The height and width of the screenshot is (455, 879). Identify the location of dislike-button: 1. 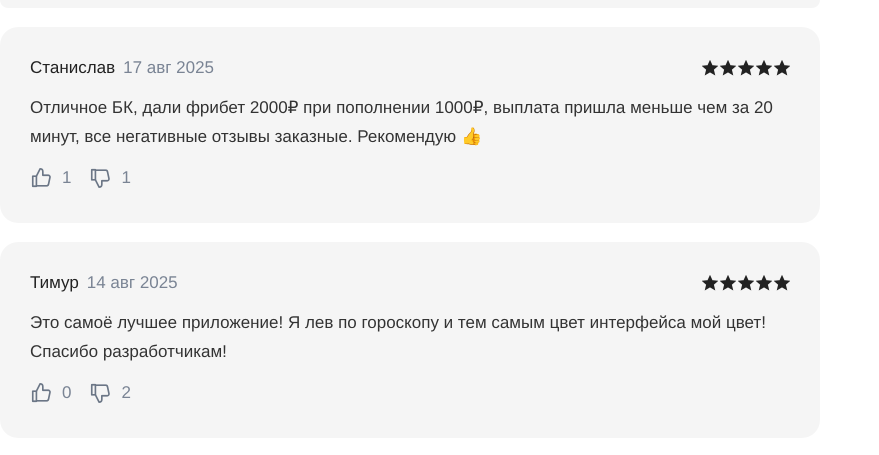
(110, 178).